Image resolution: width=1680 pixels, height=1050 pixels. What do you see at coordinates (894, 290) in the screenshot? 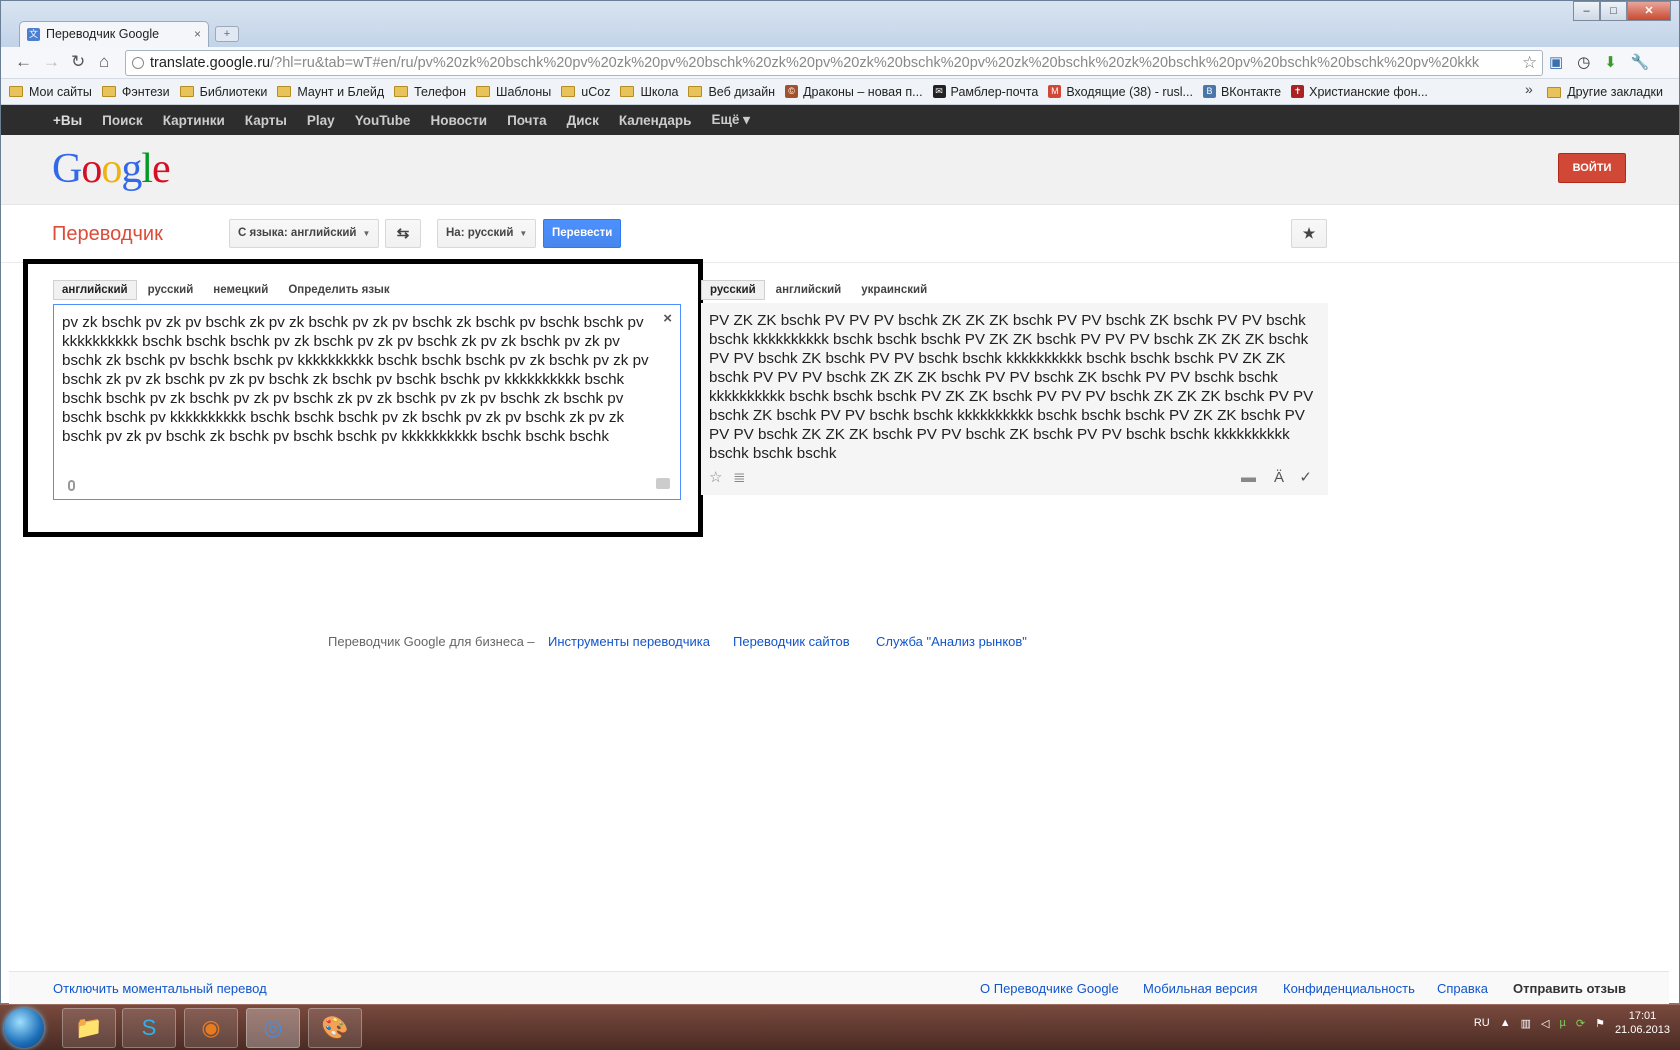
I see `target-lang-tab: украинский` at bounding box center [894, 290].